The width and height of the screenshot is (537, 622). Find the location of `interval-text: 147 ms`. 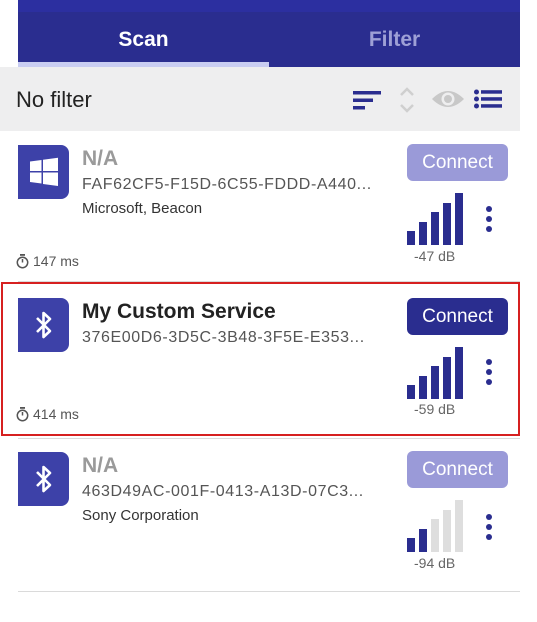

interval-text: 147 ms is located at coordinates (56, 261).